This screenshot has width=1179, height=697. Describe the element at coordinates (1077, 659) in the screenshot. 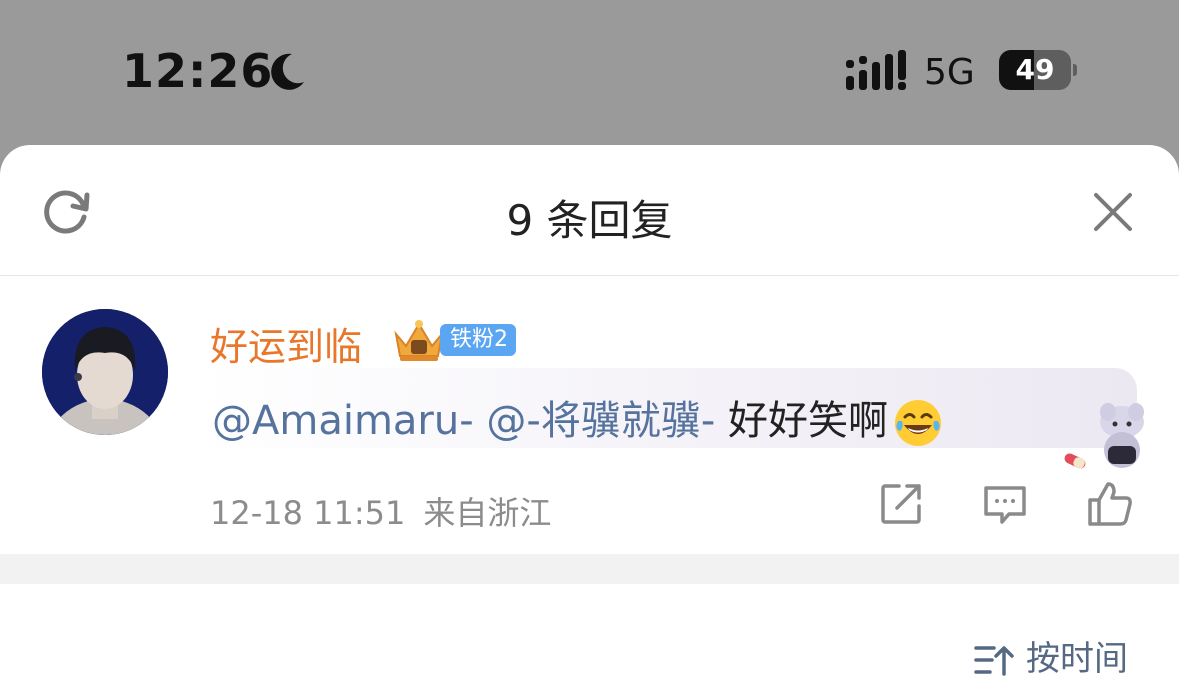

I see `sort-label: 按时间` at that location.